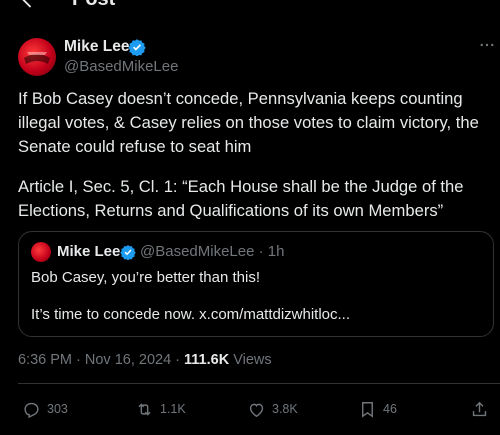 Image resolution: width=500 pixels, height=435 pixels. What do you see at coordinates (212, 251) in the screenshot?
I see `quoted-handle-time: @BasedMikeLee · 1h` at bounding box center [212, 251].